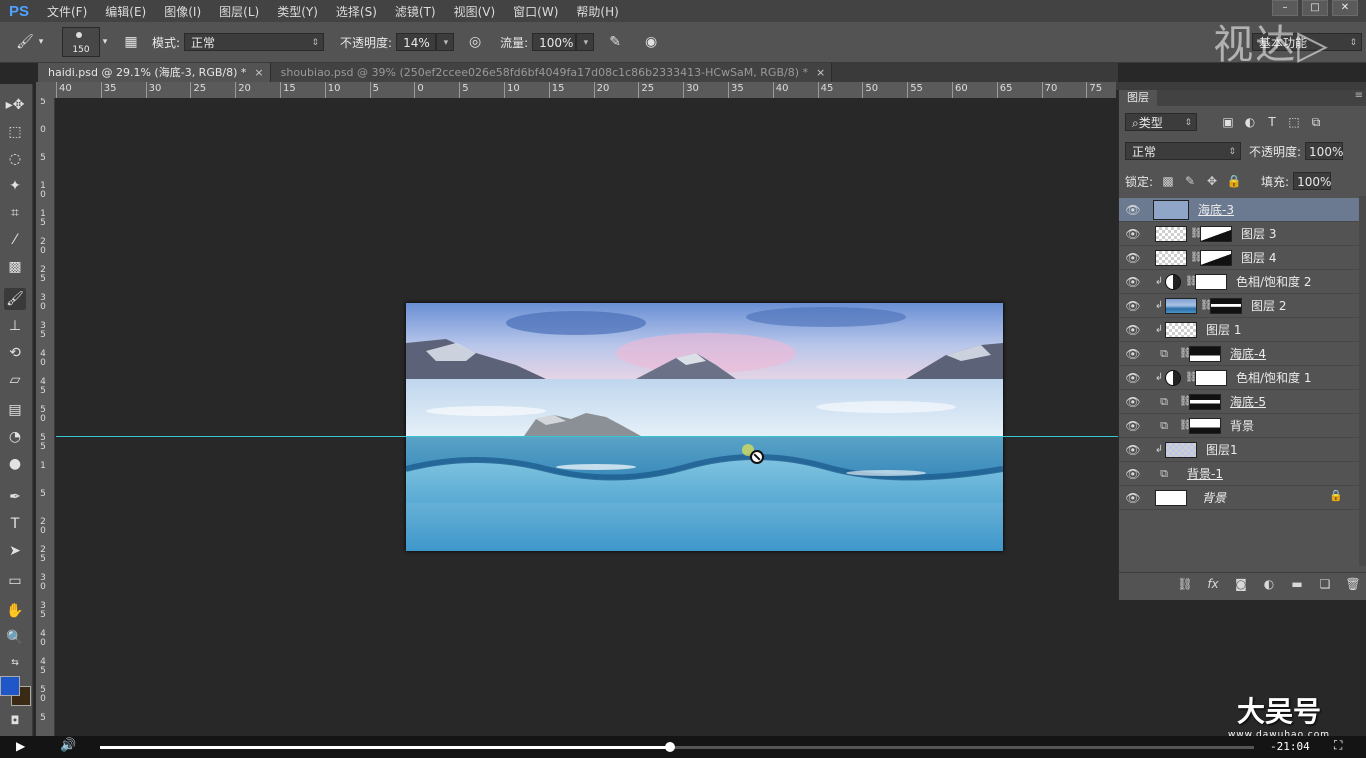 This screenshot has width=1366, height=758. Describe the element at coordinates (15, 464) in the screenshot. I see `dodge-tool-icon: ●` at that location.